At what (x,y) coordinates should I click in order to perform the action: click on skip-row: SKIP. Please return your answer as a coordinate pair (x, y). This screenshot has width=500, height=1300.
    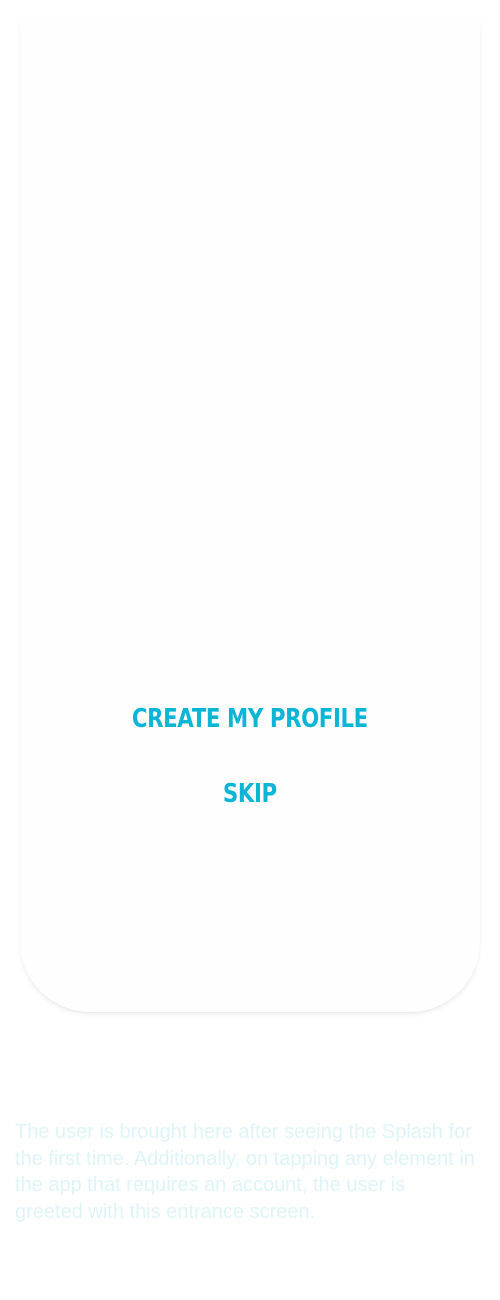
    Looking at the image, I should click on (250, 794).